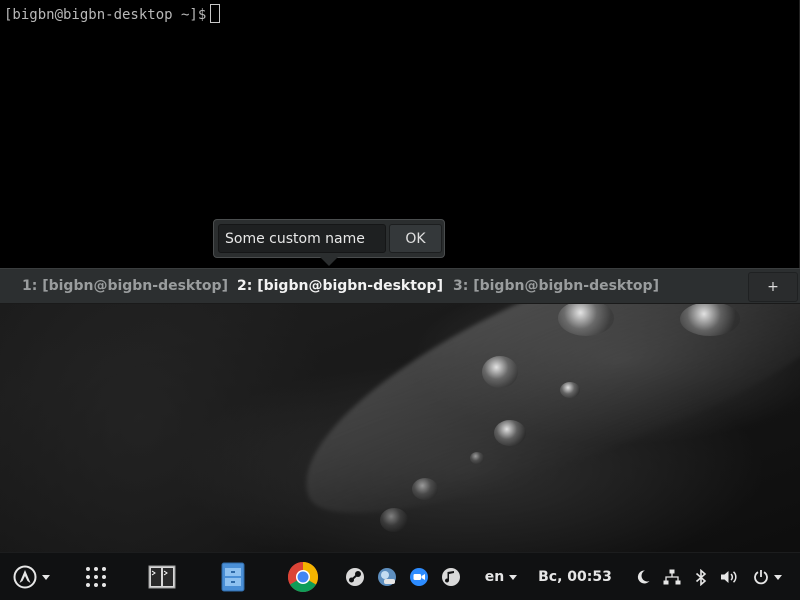 The width and height of the screenshot is (800, 600). I want to click on power-menu-button, so click(767, 576).